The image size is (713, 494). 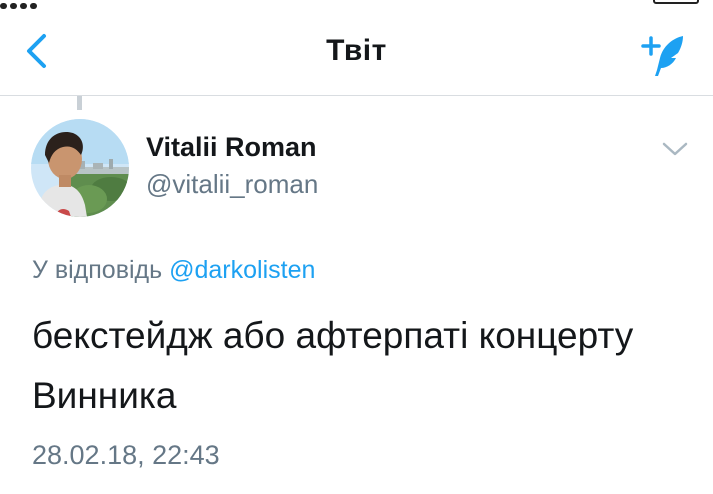 What do you see at coordinates (126, 455) in the screenshot?
I see `tweet-timestamp: 28.02.18, 22:43` at bounding box center [126, 455].